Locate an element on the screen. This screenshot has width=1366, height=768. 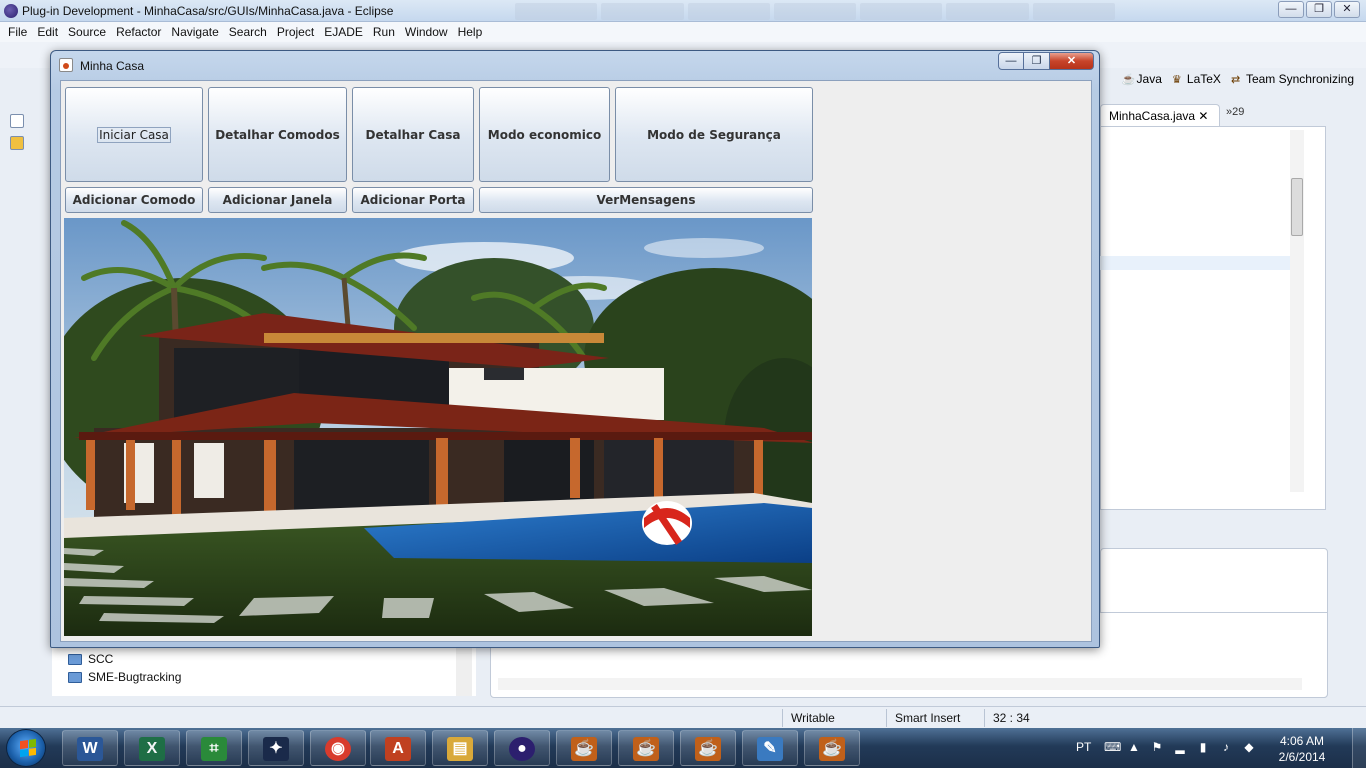
explorer-scrollbar is located at coordinates (464, 672).